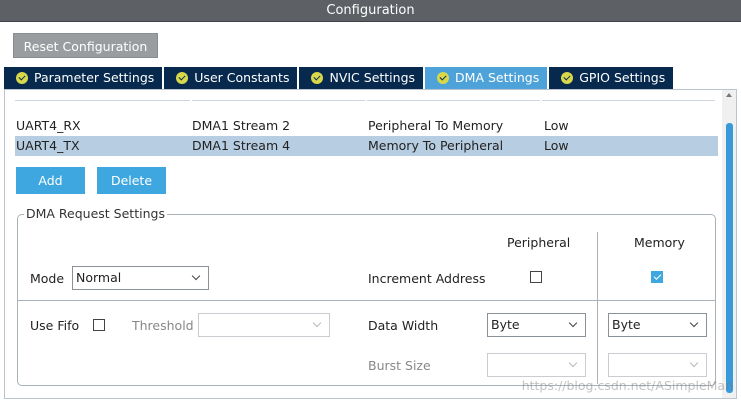 The width and height of the screenshot is (741, 403). Describe the element at coordinates (102, 103) in the screenshot. I see `column-header-request` at that location.